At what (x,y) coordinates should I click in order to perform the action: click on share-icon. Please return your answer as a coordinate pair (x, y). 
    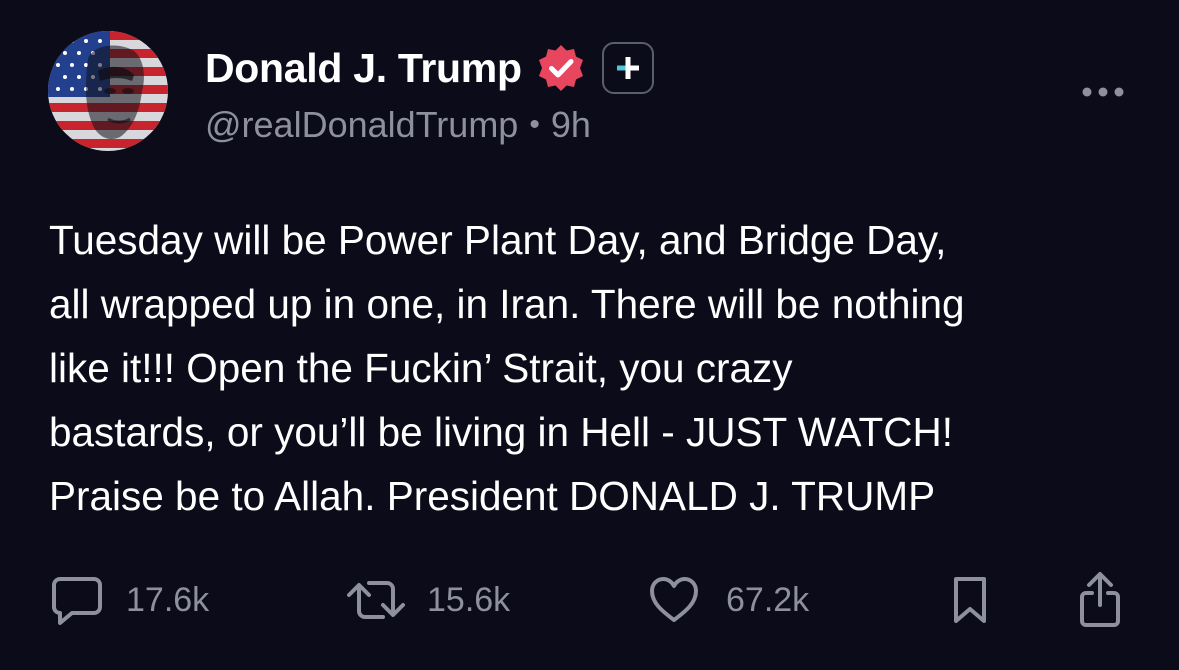
    Looking at the image, I should click on (1100, 600).